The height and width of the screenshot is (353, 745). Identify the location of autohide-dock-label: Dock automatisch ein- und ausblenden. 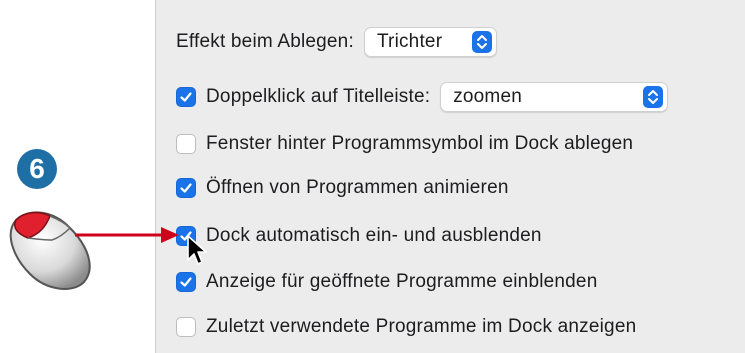
(374, 235).